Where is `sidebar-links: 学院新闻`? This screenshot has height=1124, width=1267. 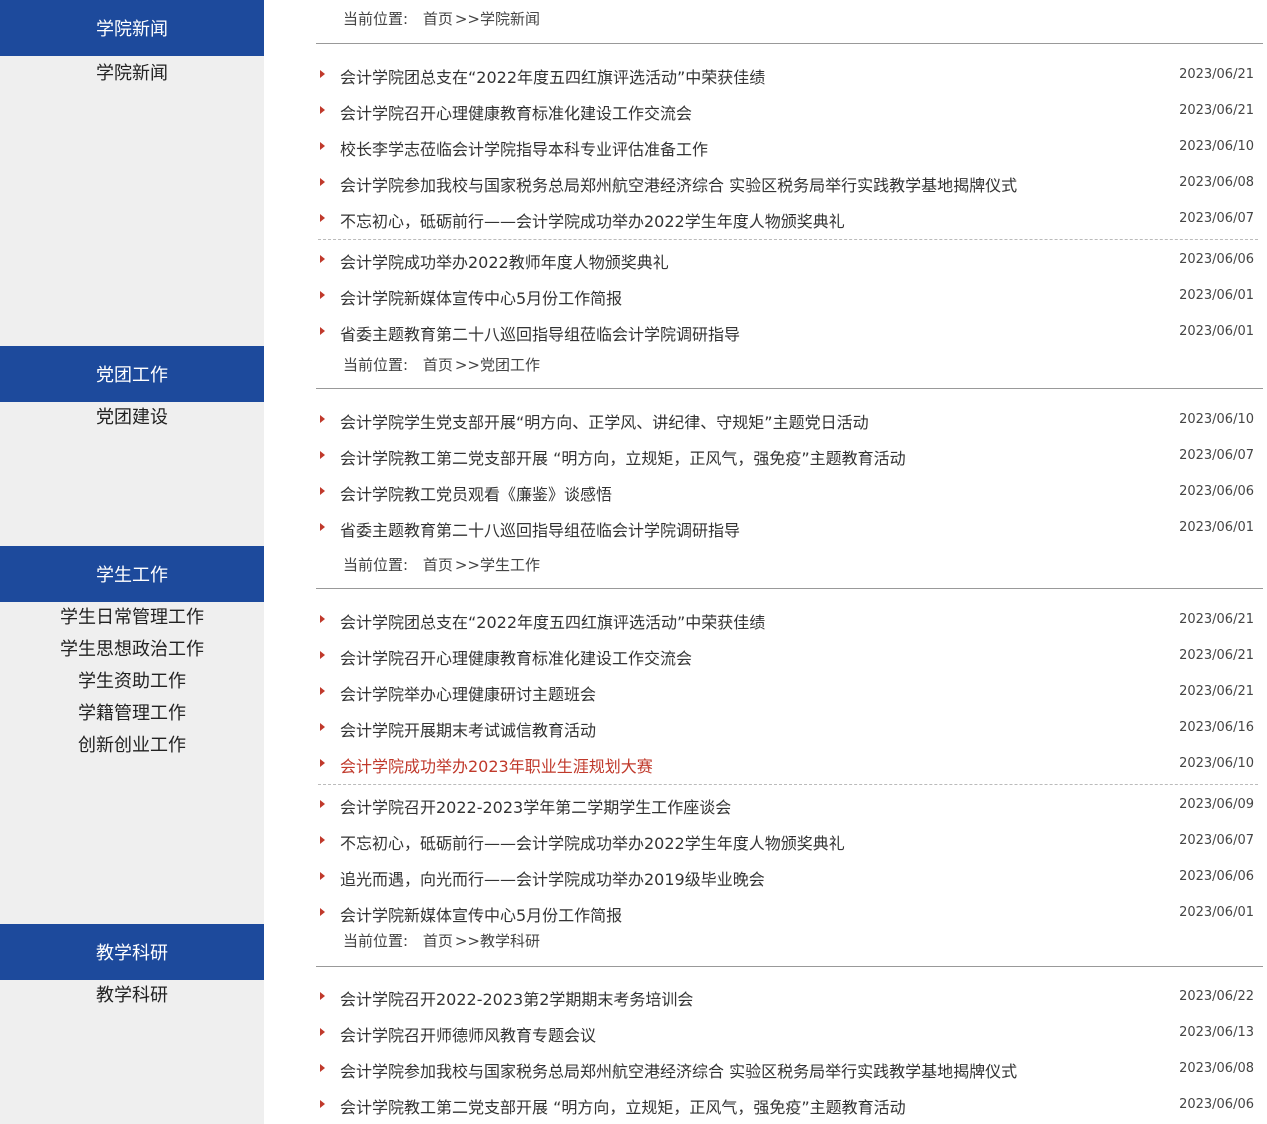 sidebar-links: 学院新闻 is located at coordinates (132, 74).